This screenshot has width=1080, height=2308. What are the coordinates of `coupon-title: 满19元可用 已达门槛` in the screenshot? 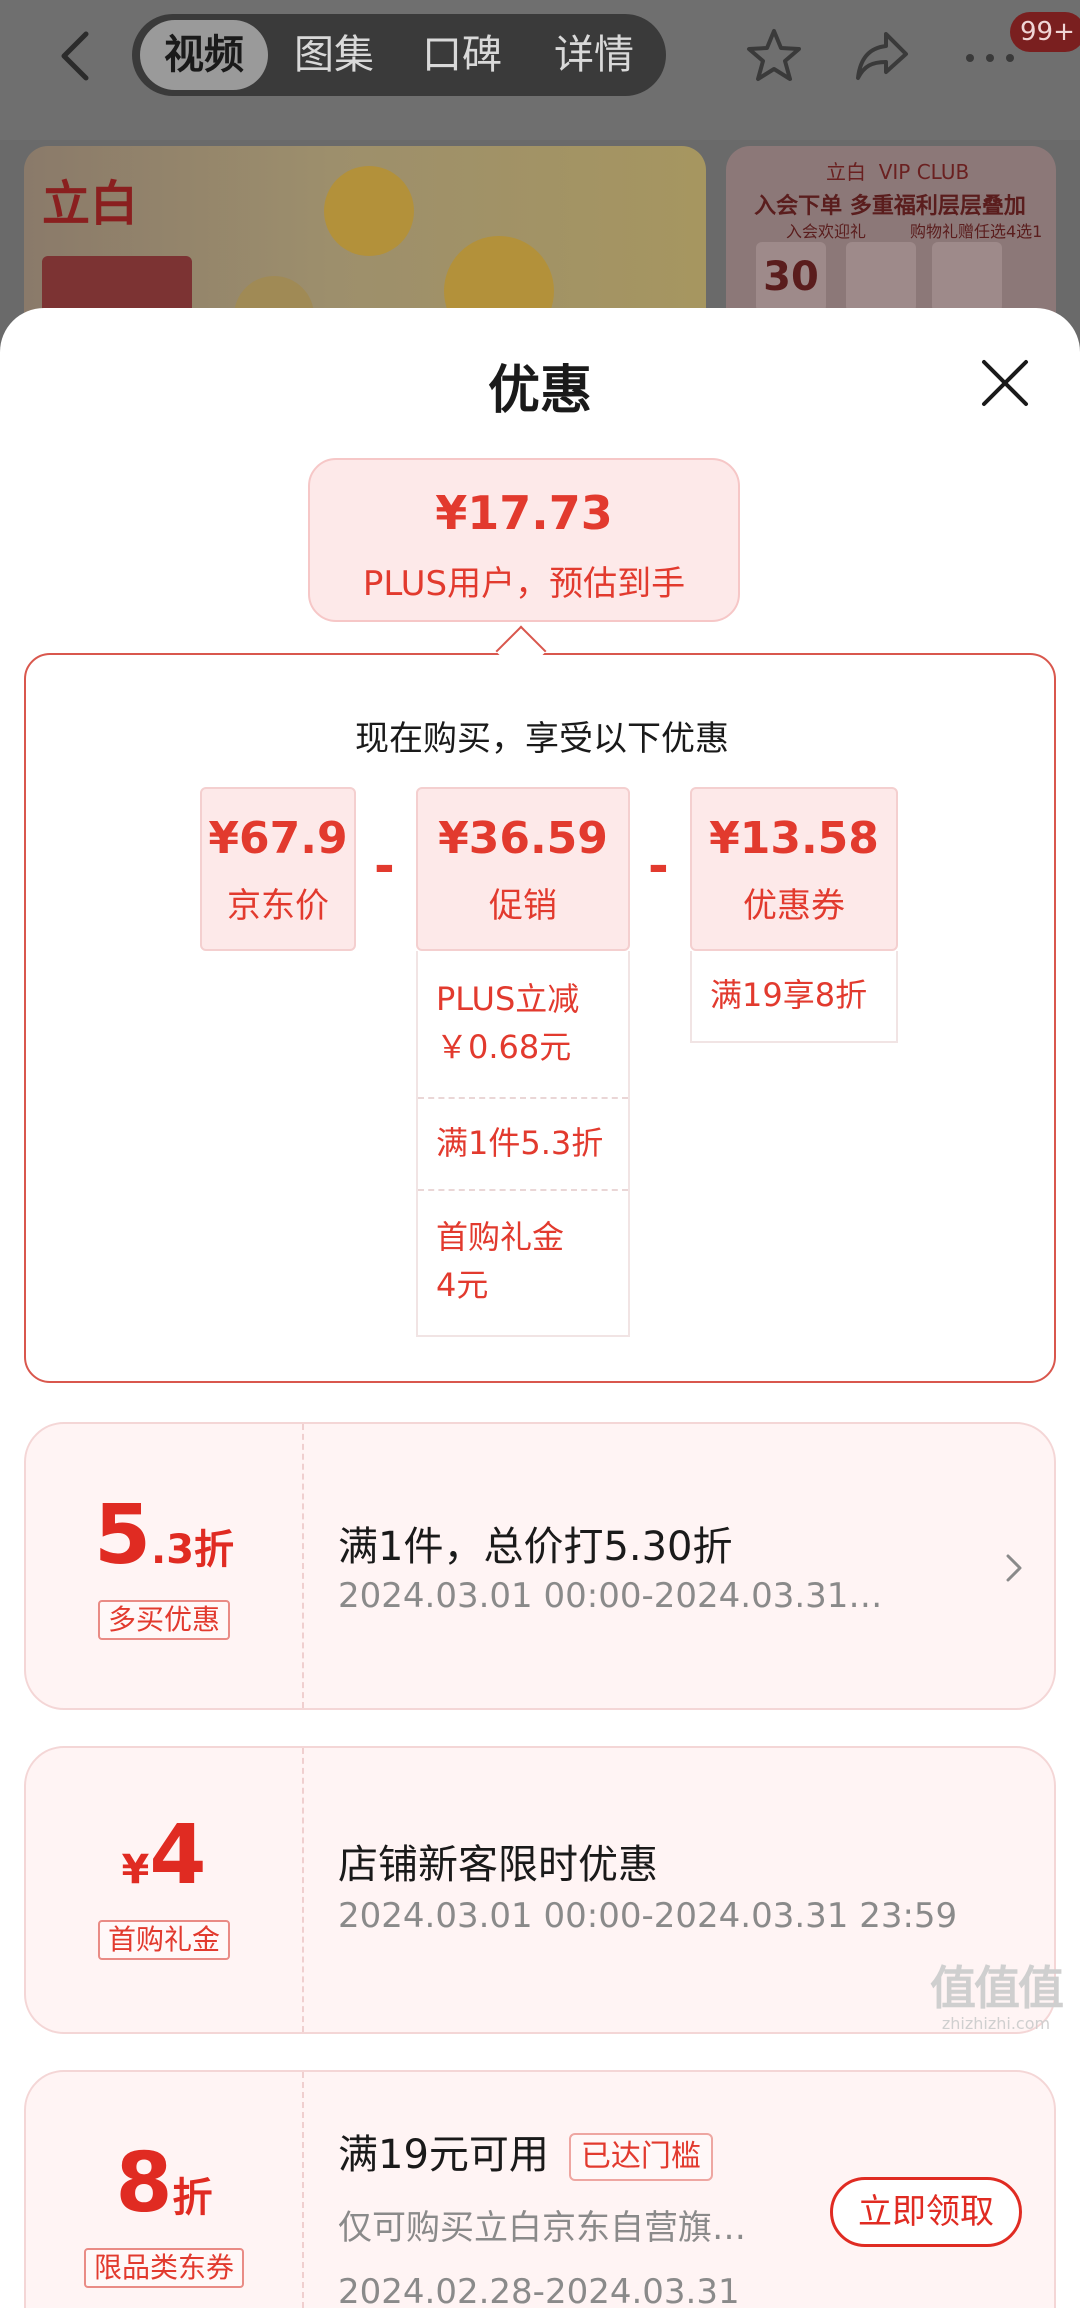 It's located at (525, 2151).